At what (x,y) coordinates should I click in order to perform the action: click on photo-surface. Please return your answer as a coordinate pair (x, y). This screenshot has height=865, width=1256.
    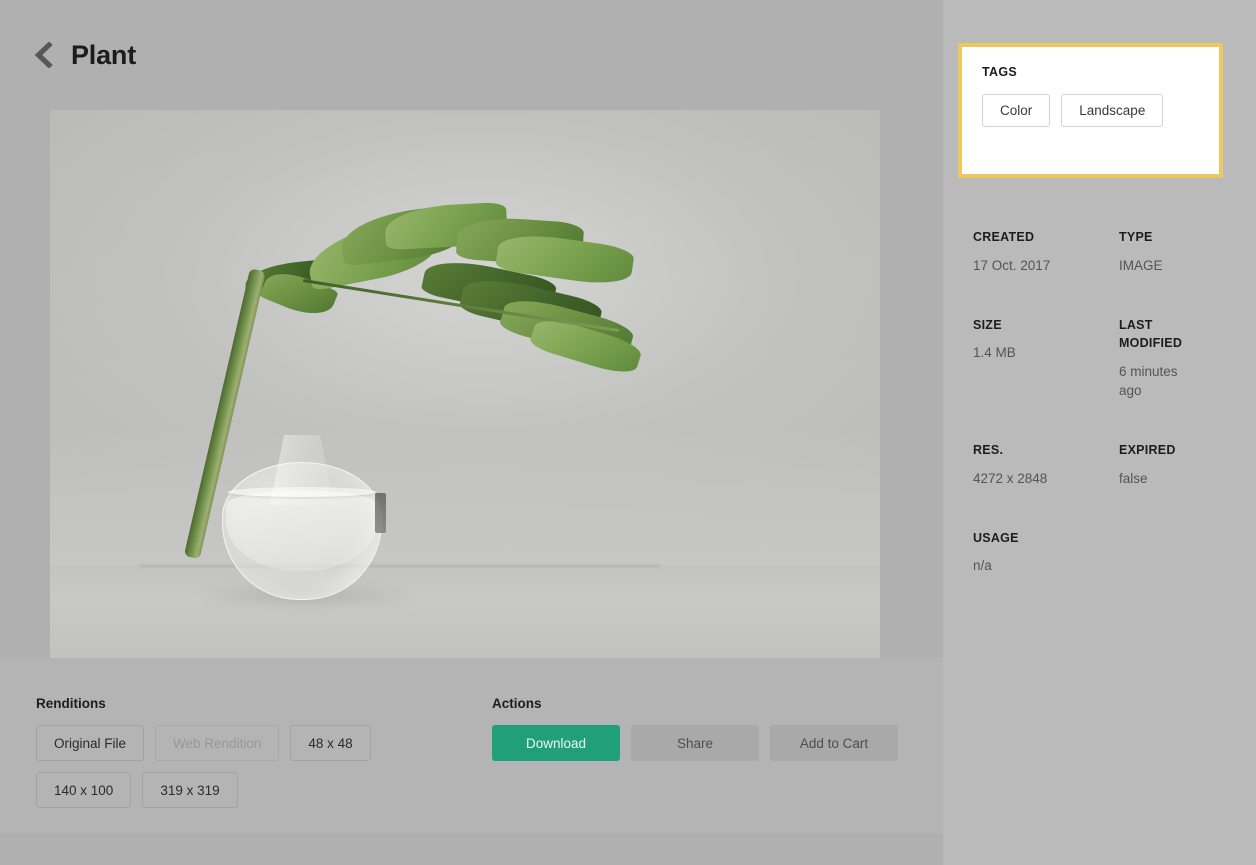
    Looking at the image, I should click on (465, 611).